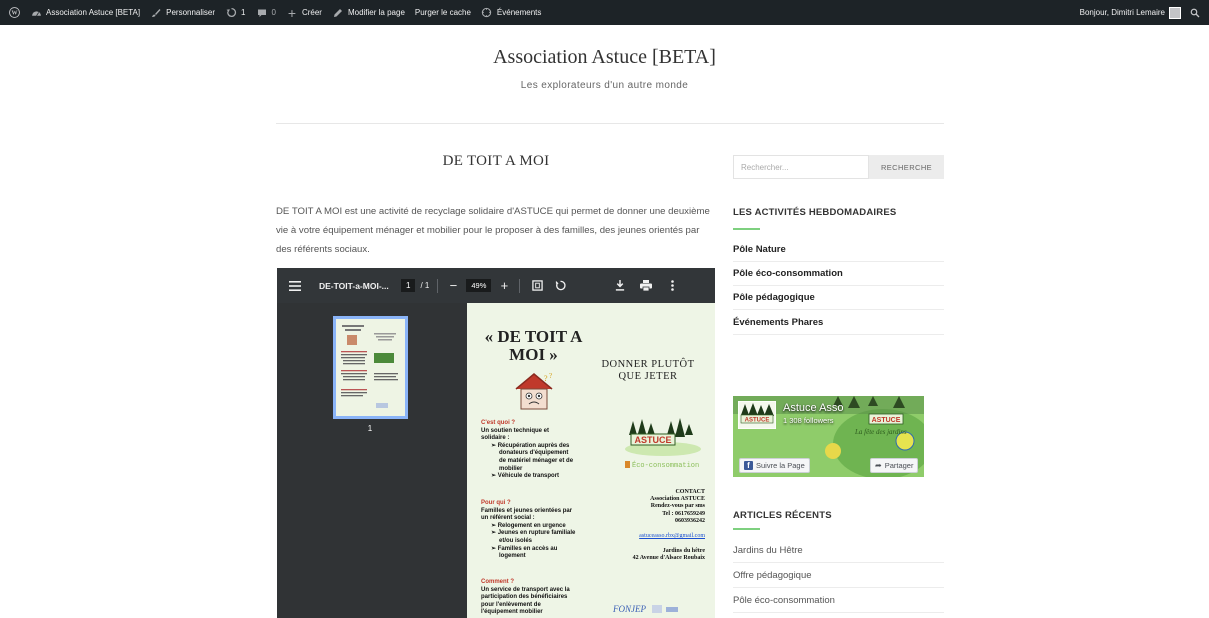 Image resolution: width=1209 pixels, height=618 pixels. What do you see at coordinates (372, 460) in the screenshot?
I see `pdf-thumbnail-sidebar: 1` at bounding box center [372, 460].